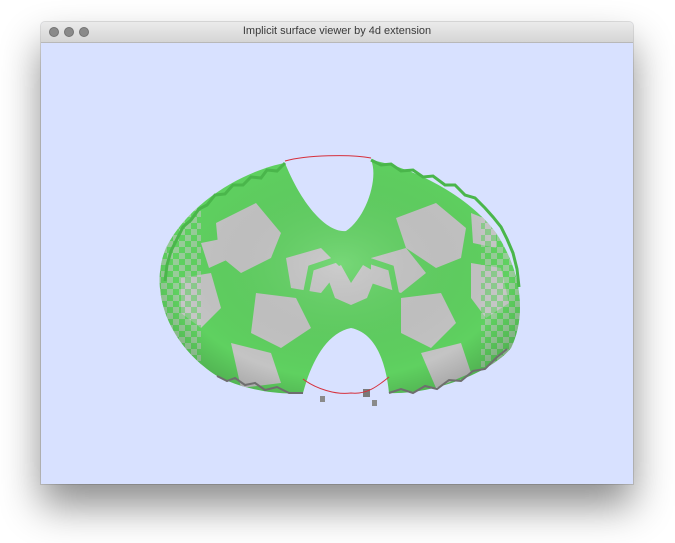 This screenshot has height=543, width=675. I want to click on title-bar: Implicit surface viewer by 4d extension, so click(337, 32).